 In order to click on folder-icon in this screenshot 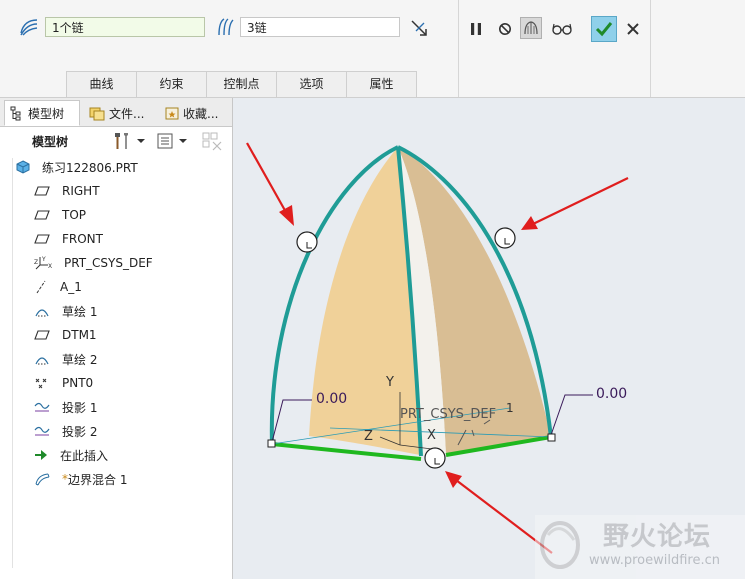, I will do `click(97, 114)`.